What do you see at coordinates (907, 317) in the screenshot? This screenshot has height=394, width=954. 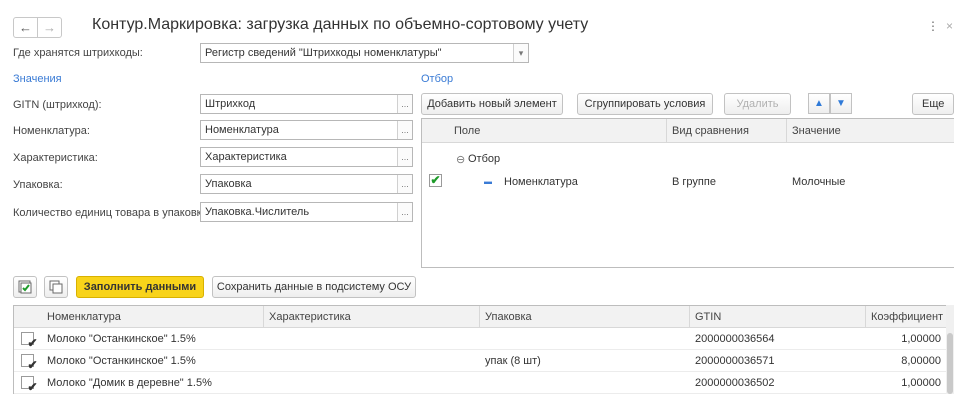 I see `column-coefficient: Коэффициент` at bounding box center [907, 317].